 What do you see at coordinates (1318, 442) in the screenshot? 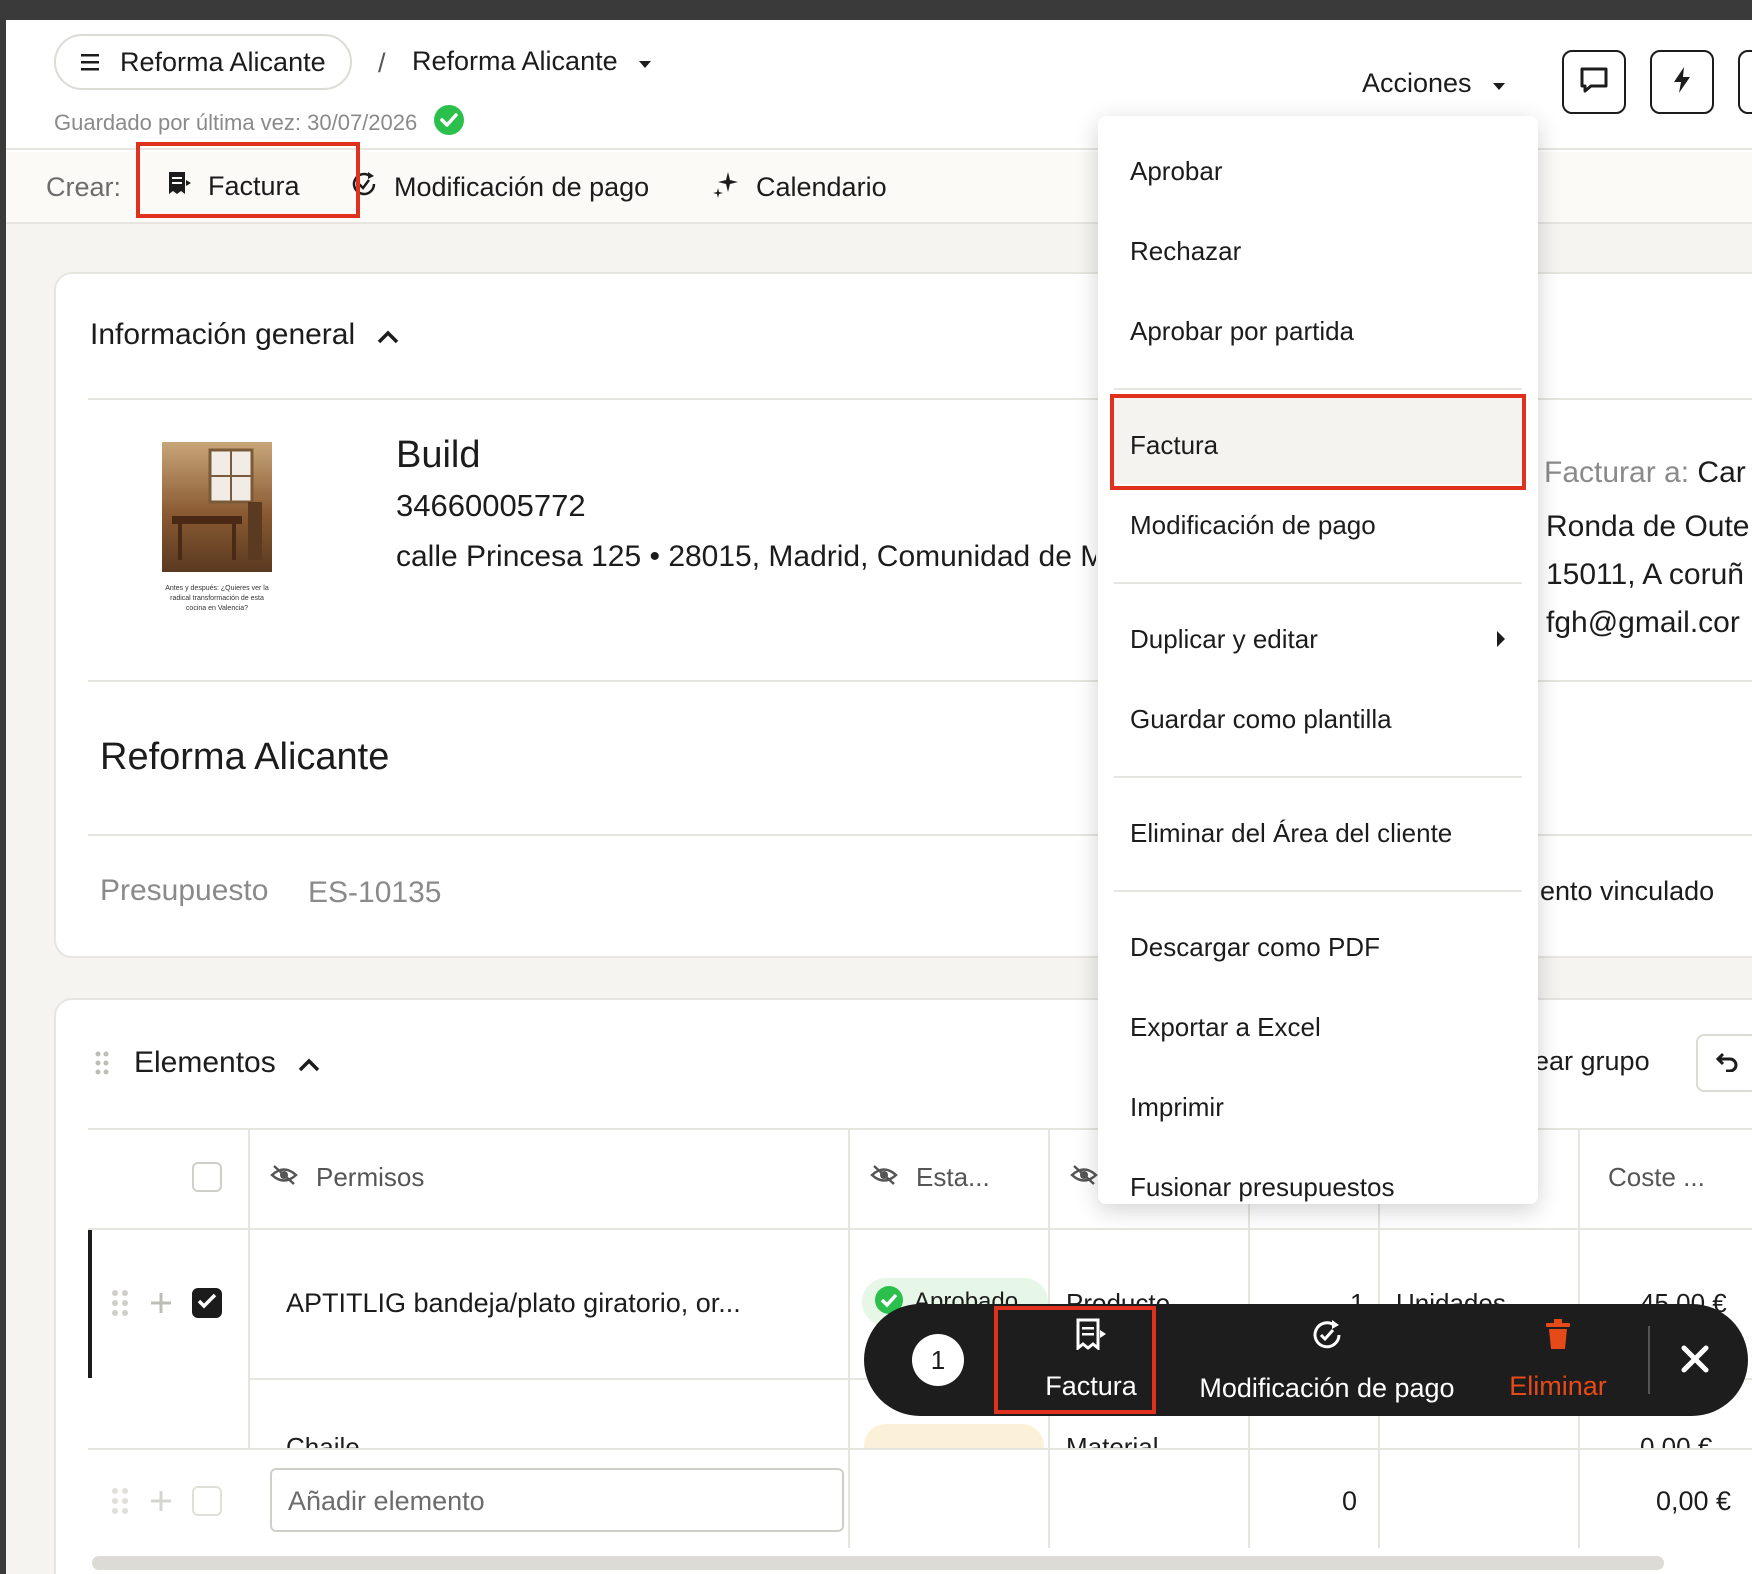
I see `highlight-box-menu-factura` at bounding box center [1318, 442].